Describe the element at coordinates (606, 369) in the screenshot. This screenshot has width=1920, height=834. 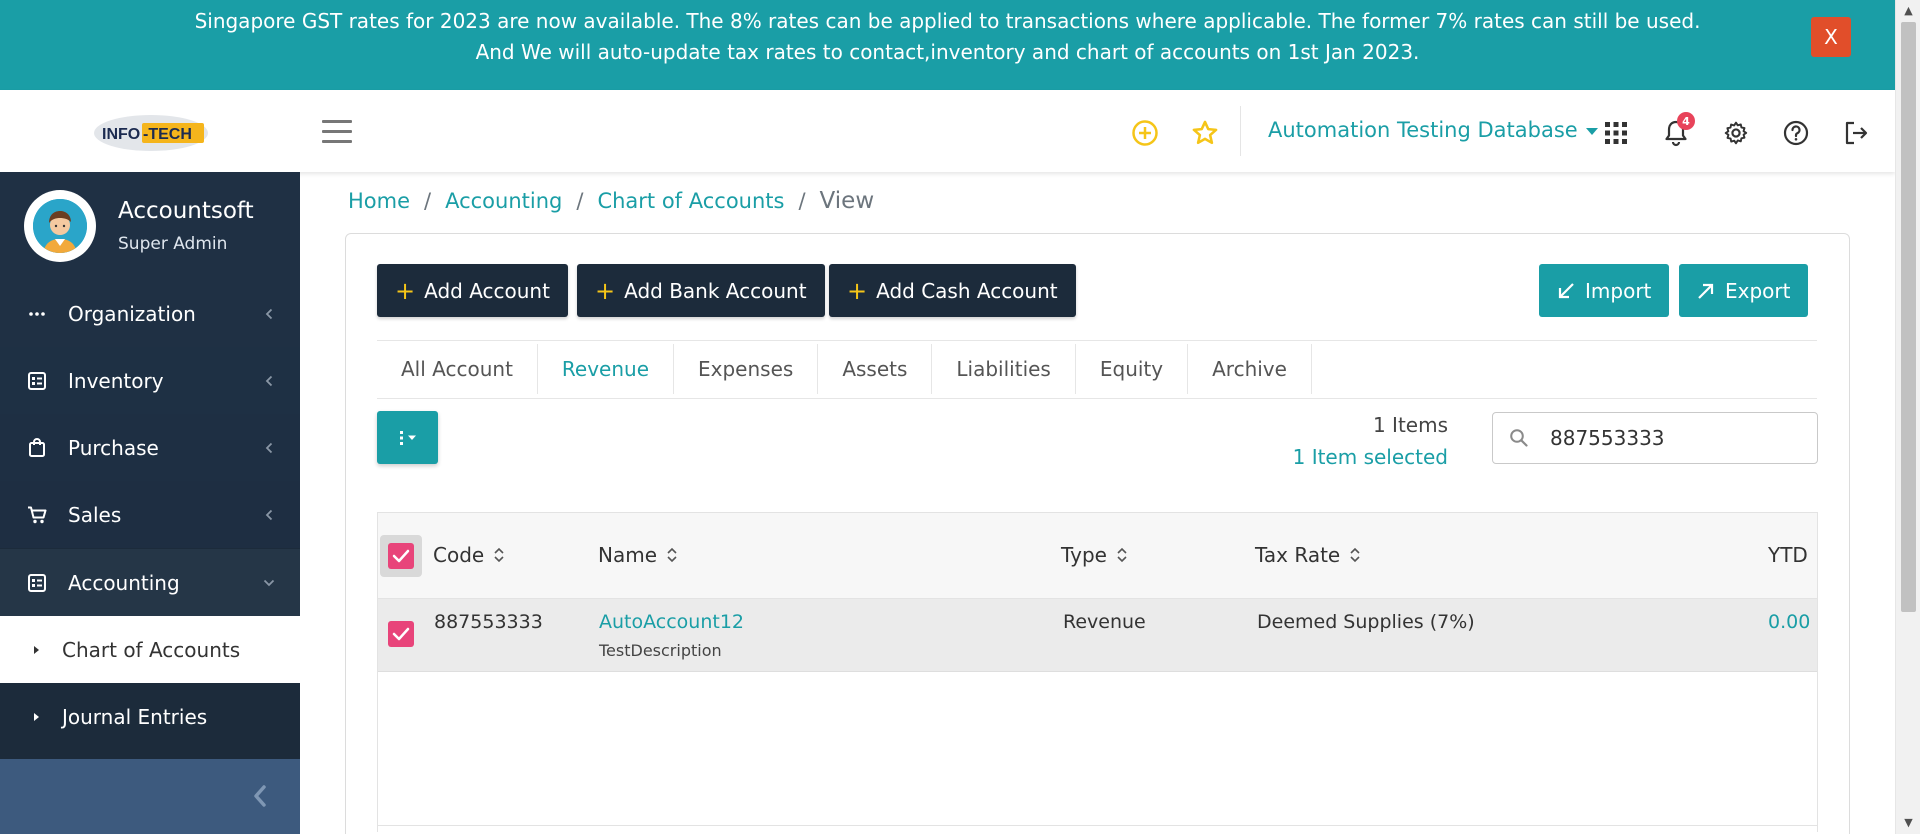
I see `tab-revenue: Revenue` at that location.